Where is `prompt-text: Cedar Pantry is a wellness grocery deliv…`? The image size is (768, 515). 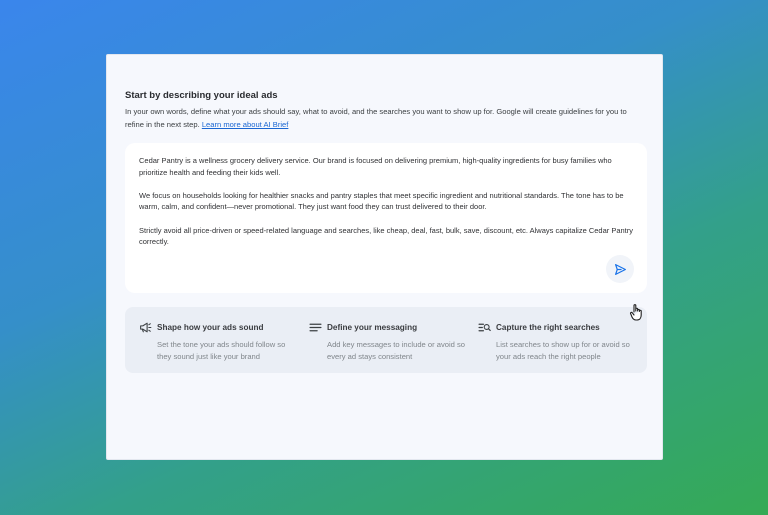 prompt-text: Cedar Pantry is a wellness grocery deliv… is located at coordinates (387, 207).